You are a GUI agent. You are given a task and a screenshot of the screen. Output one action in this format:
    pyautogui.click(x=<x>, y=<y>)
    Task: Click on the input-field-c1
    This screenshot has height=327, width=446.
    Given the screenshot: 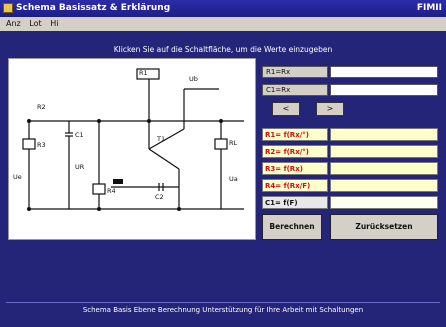 What is the action you would take?
    pyautogui.click(x=384, y=90)
    